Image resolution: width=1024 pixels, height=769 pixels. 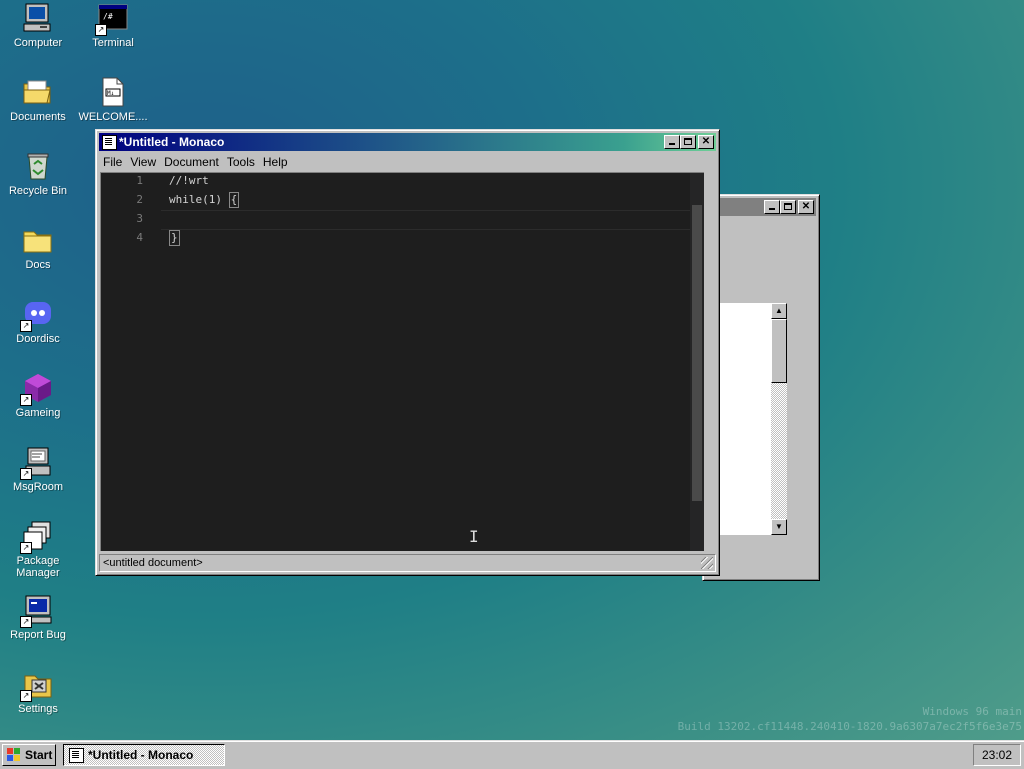 What do you see at coordinates (38, 18) in the screenshot?
I see `computer-icon` at bounding box center [38, 18].